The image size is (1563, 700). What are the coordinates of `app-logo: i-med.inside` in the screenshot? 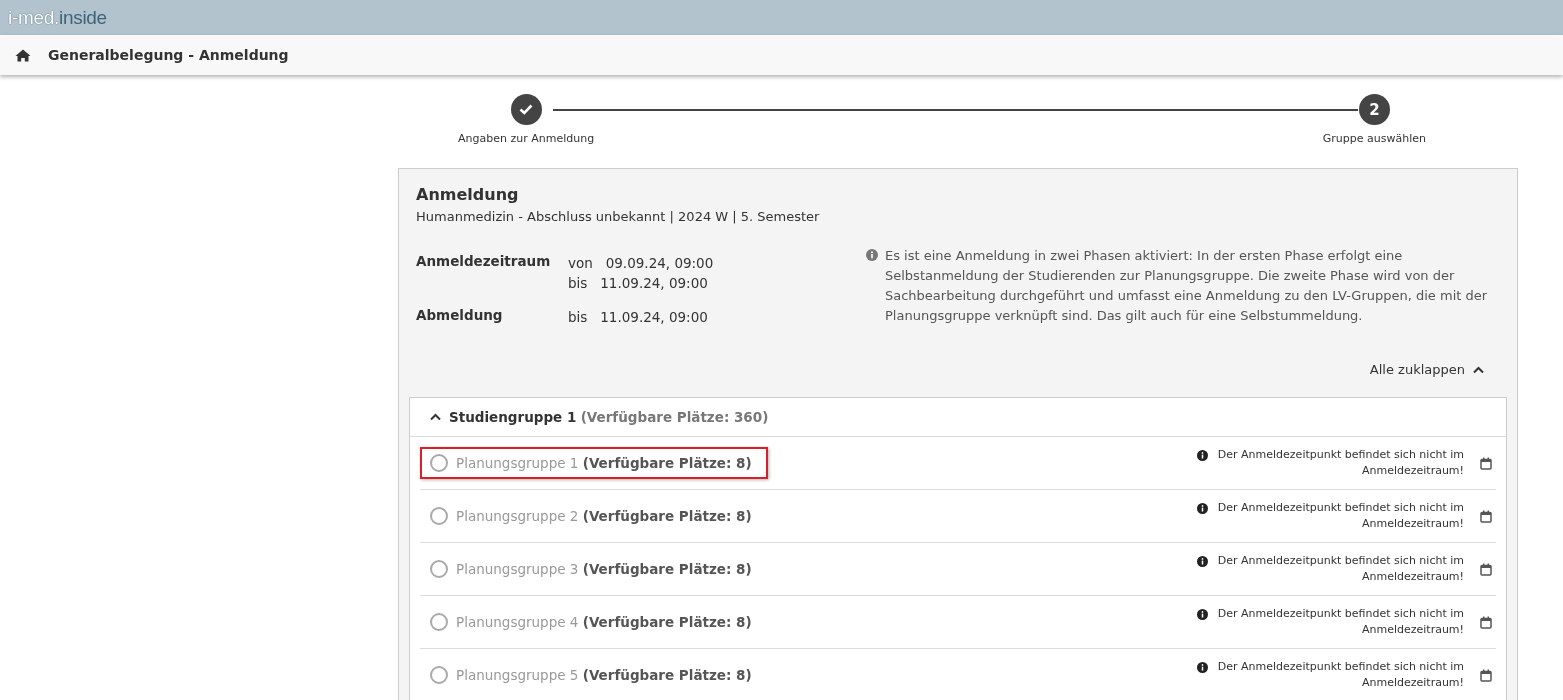 It's located at (57, 17).